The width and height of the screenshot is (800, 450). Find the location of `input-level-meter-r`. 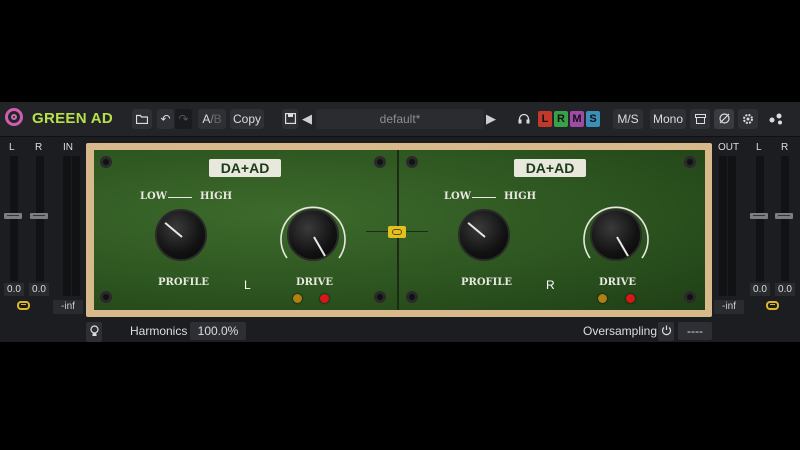

input-level-meter-r is located at coordinates (76, 226).